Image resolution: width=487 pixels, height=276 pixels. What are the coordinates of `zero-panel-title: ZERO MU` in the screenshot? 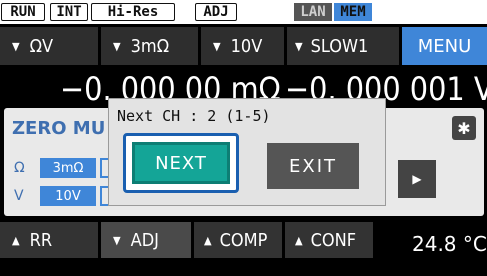 It's located at (59, 128).